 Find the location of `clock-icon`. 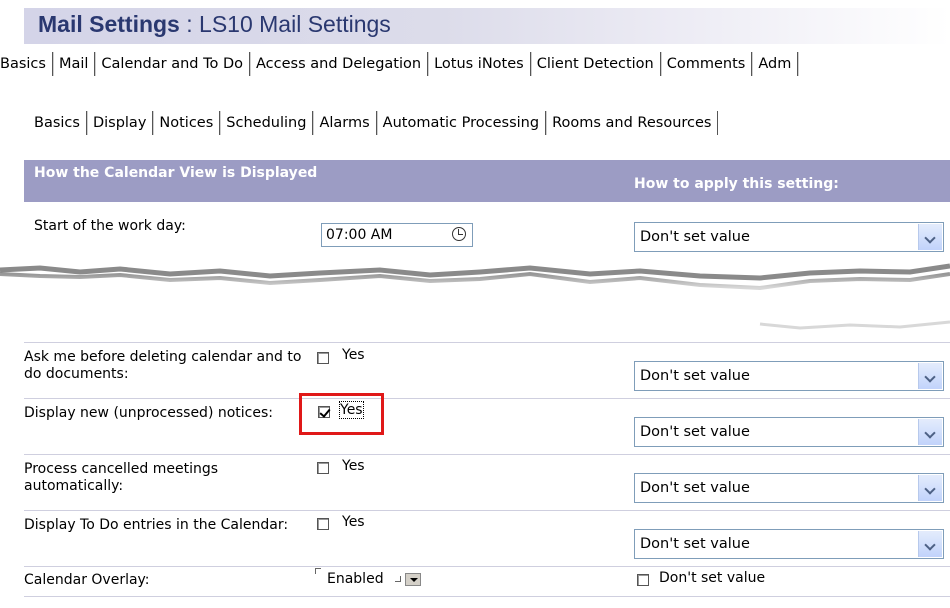

clock-icon is located at coordinates (459, 234).